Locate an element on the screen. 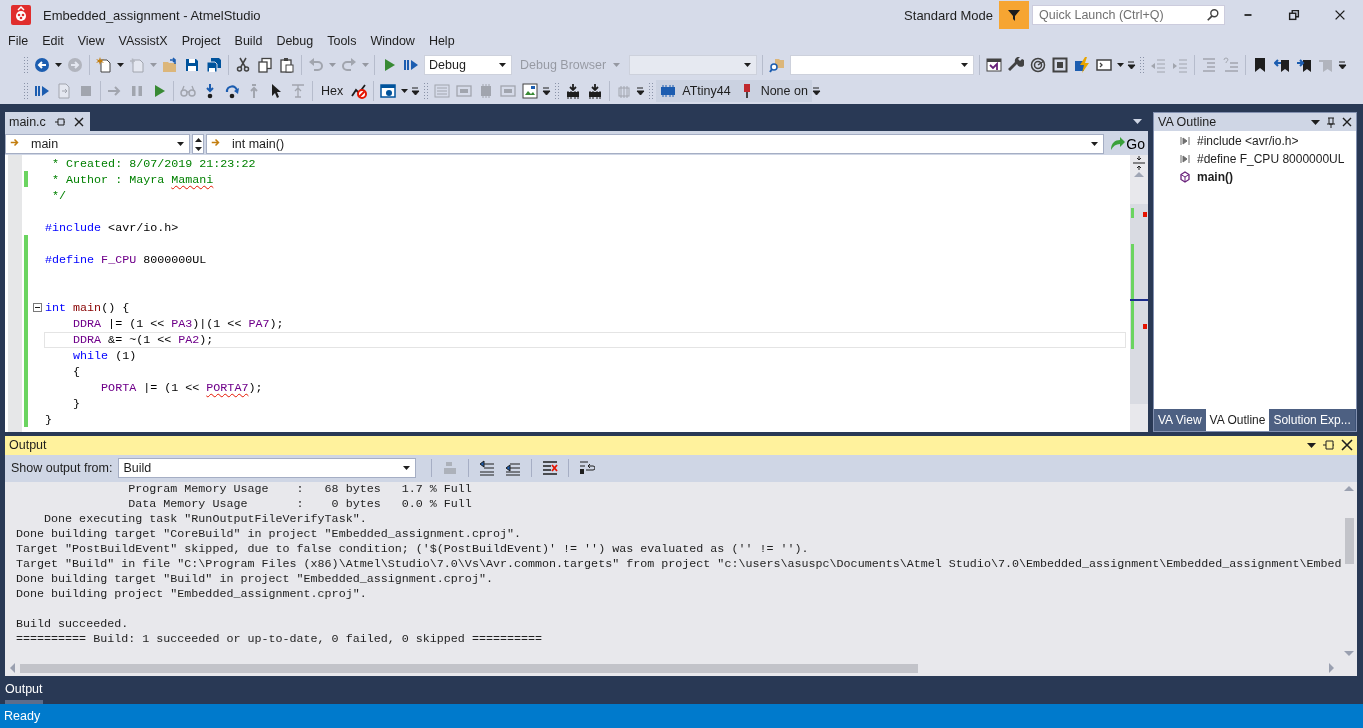 The height and width of the screenshot is (728, 1363). chart-stop-icon is located at coordinates (359, 91).